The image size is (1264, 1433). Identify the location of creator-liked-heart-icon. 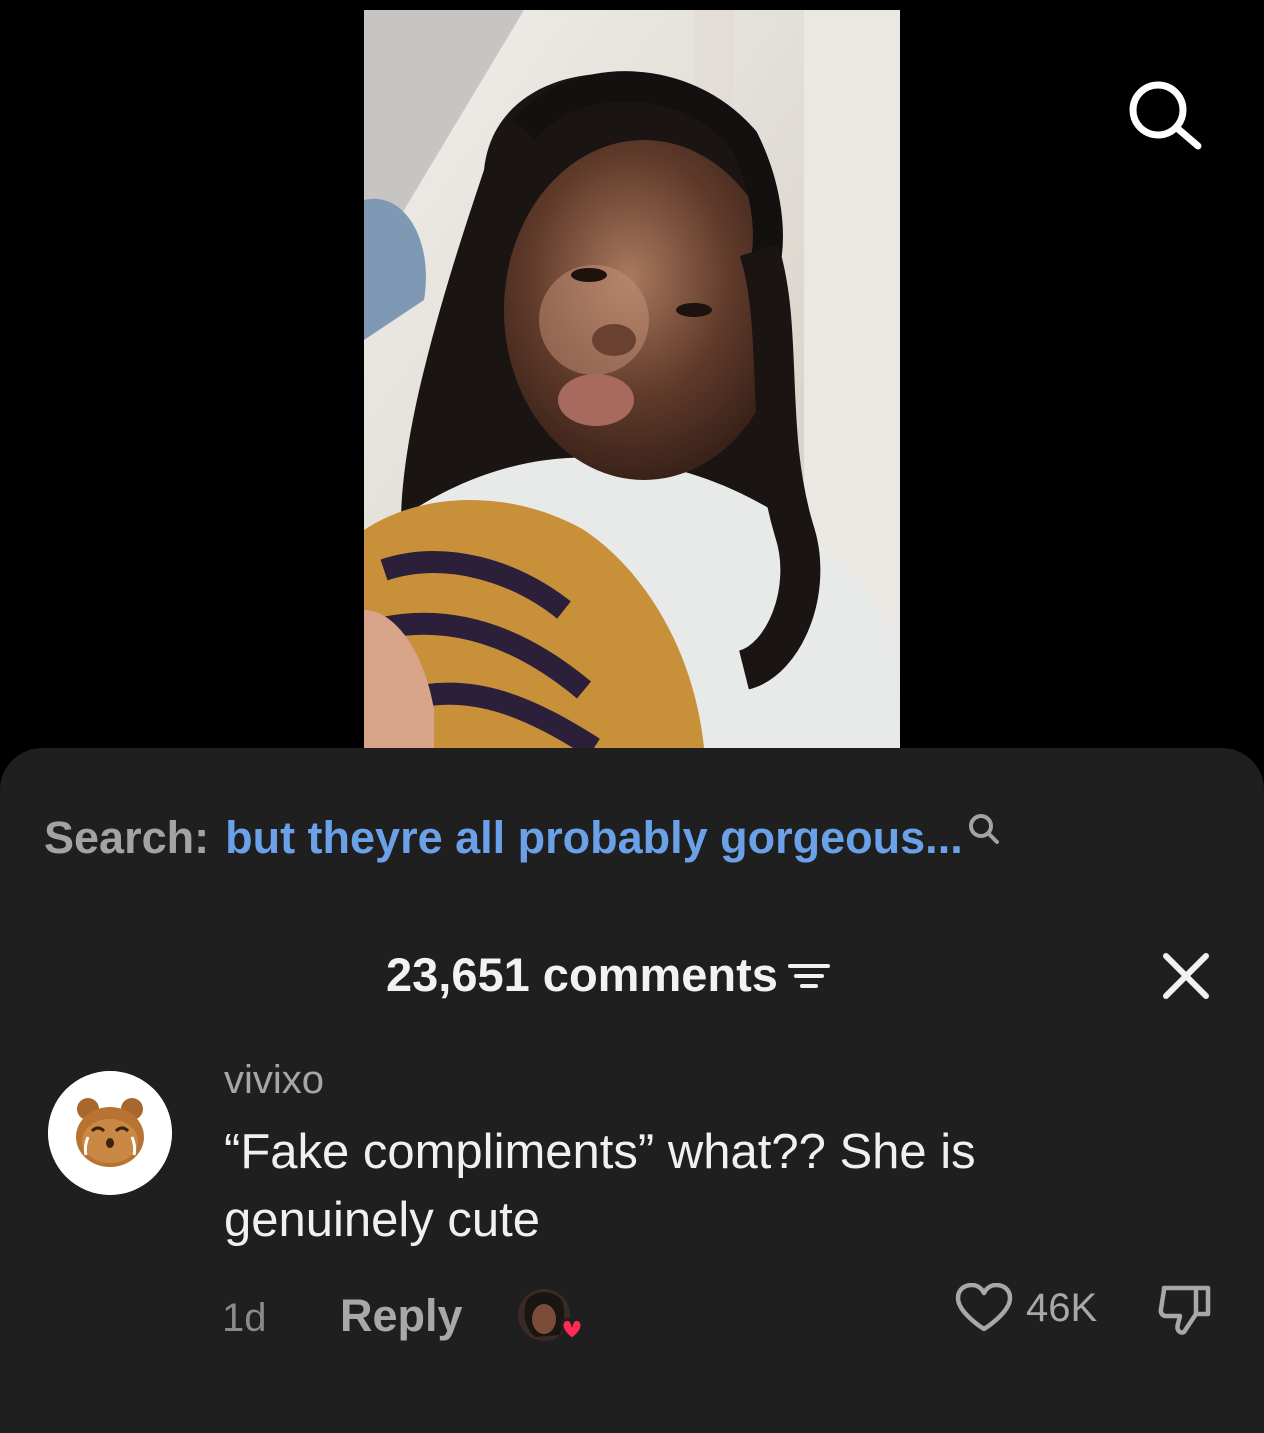
(553, 1316).